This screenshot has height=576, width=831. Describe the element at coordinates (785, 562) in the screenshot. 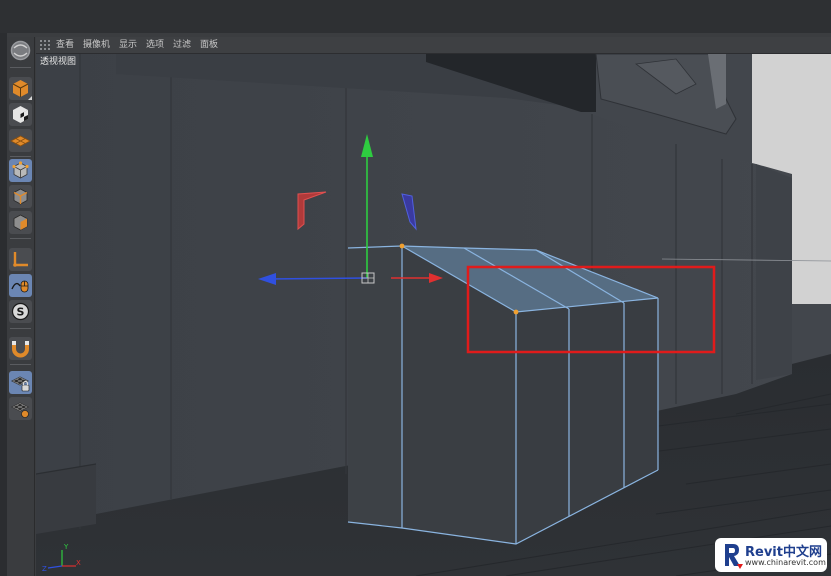

I see `watermark-url: www.chinarevit.com` at that location.